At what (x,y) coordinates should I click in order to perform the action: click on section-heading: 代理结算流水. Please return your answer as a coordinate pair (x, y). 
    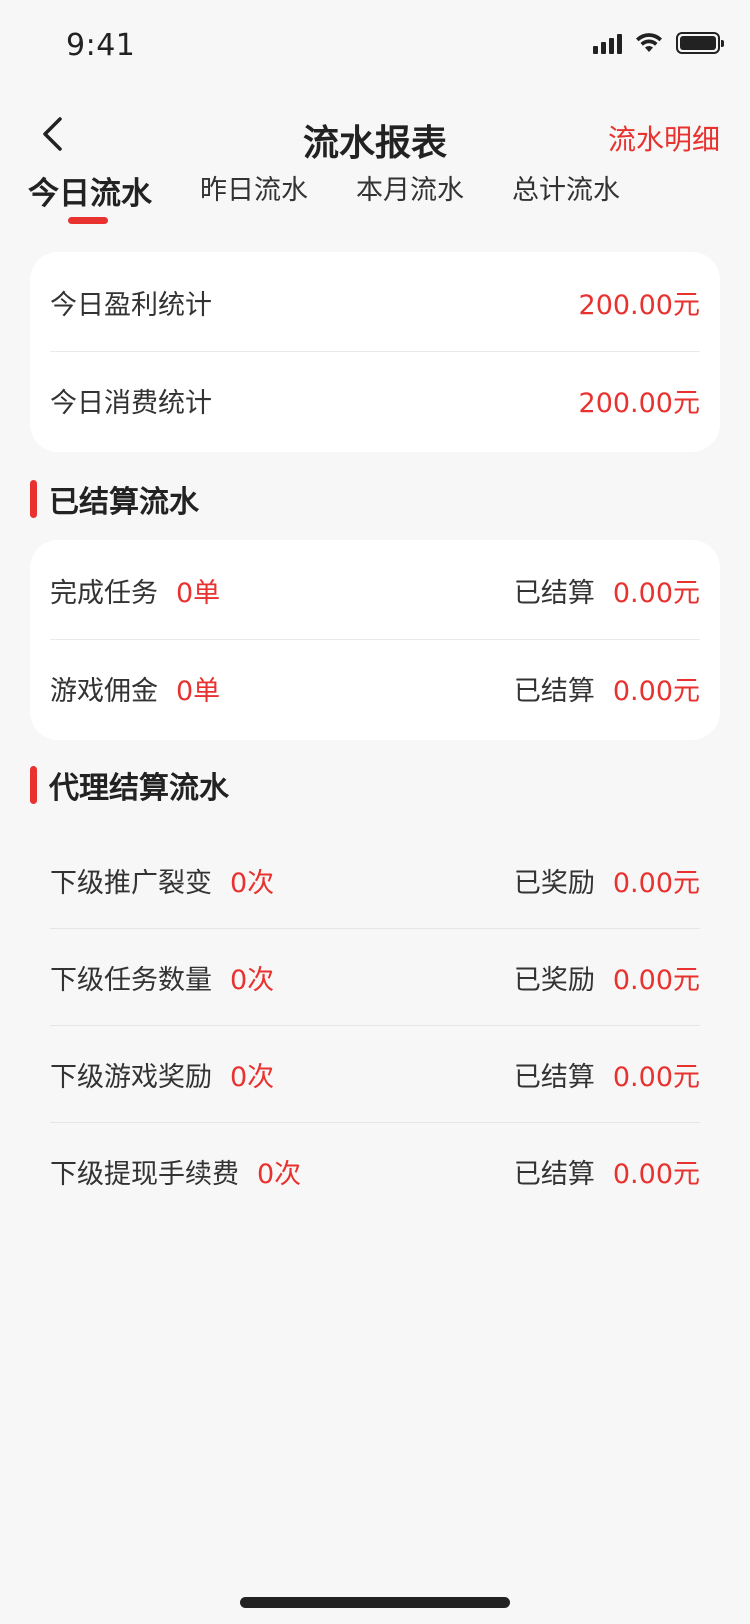
    Looking at the image, I should click on (139, 788).